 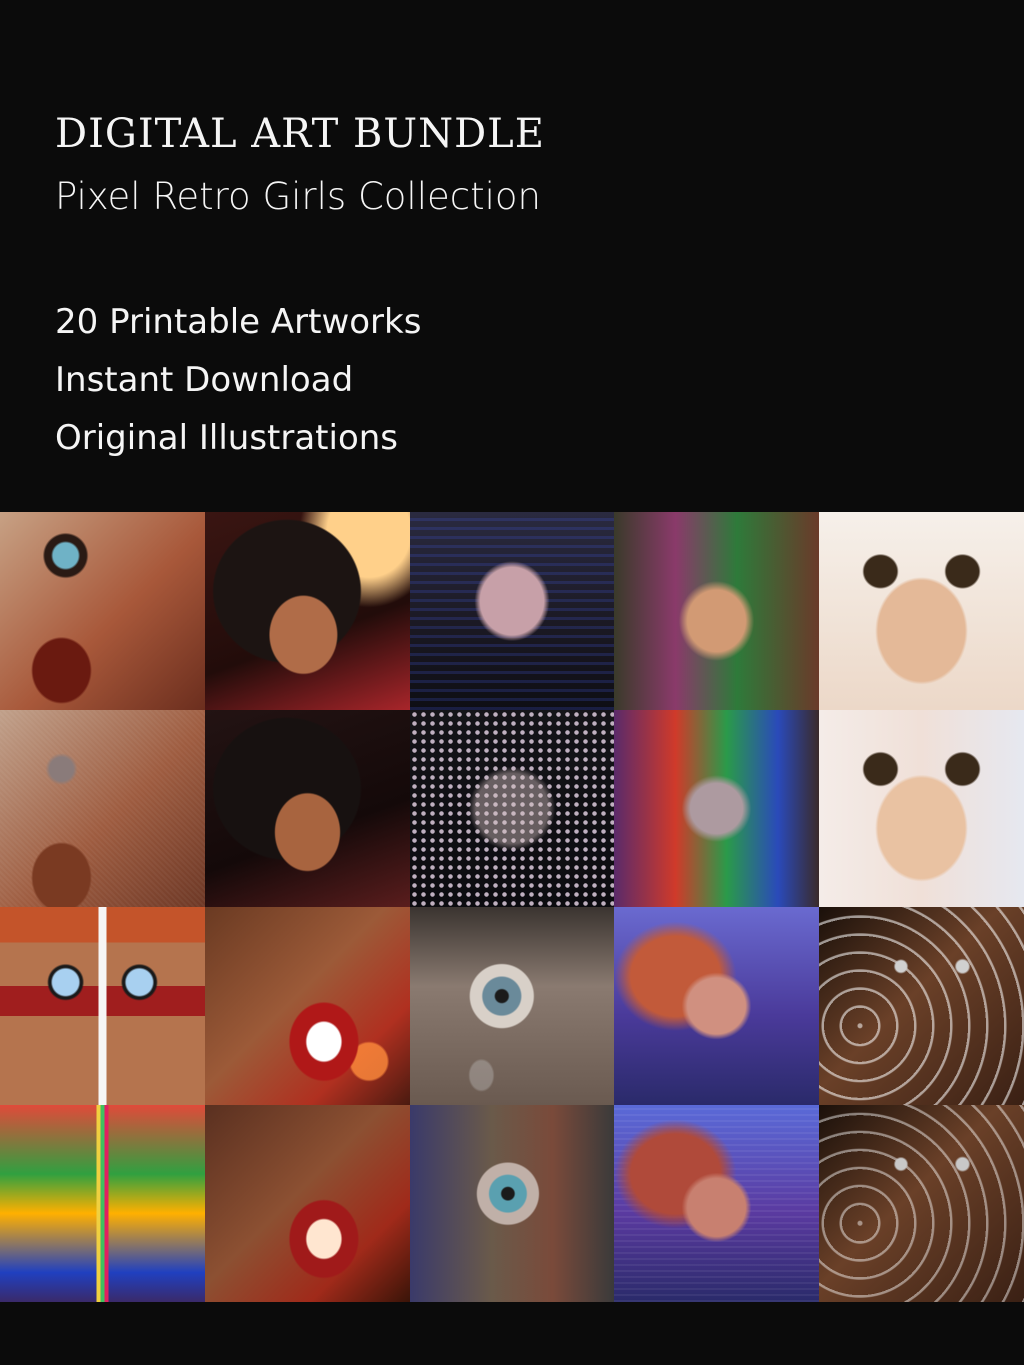 What do you see at coordinates (298, 196) in the screenshot?
I see `page-subtitle: Pixel Retro Girls Collection` at bounding box center [298, 196].